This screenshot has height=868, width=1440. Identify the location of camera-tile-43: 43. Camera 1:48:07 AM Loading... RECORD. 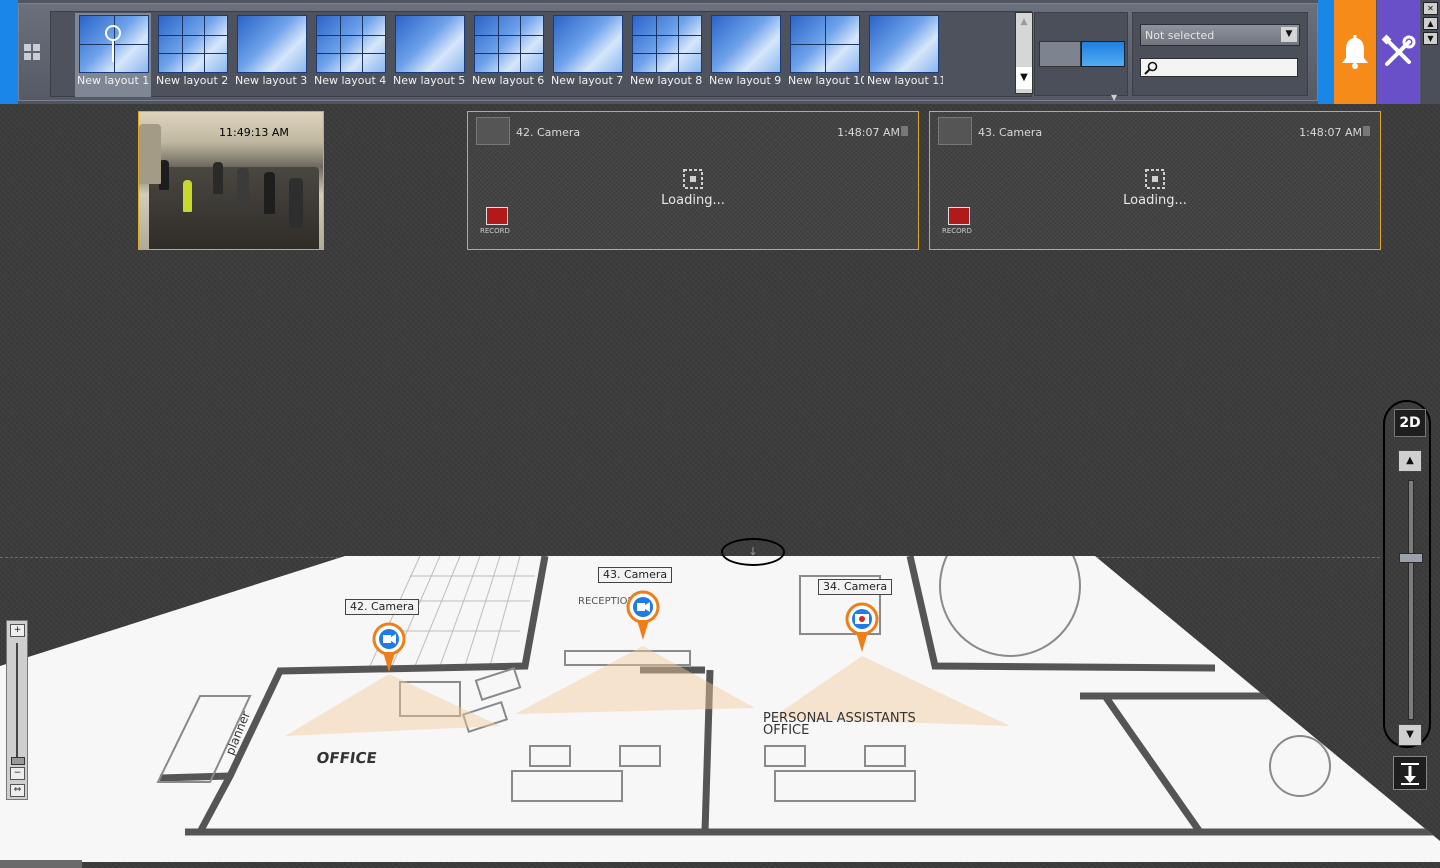
(1155, 180).